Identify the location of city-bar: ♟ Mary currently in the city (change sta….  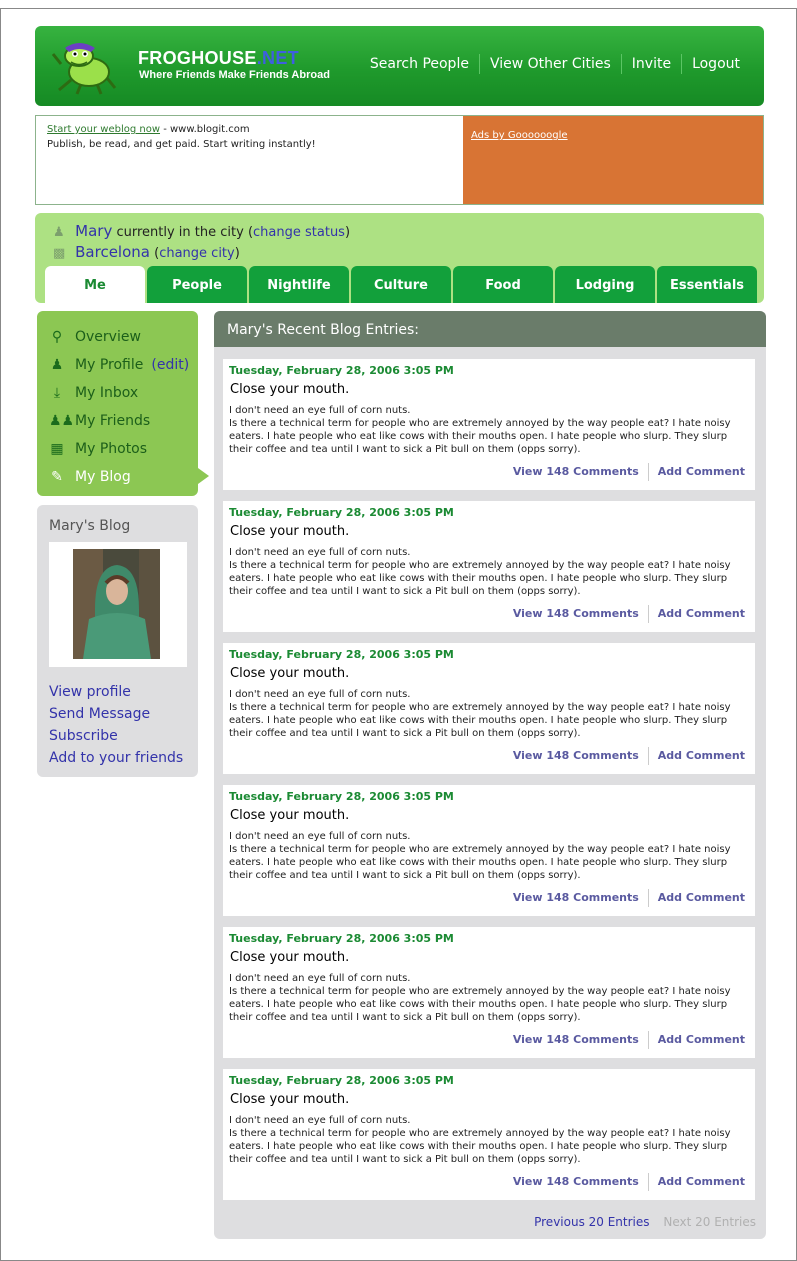
(399, 258).